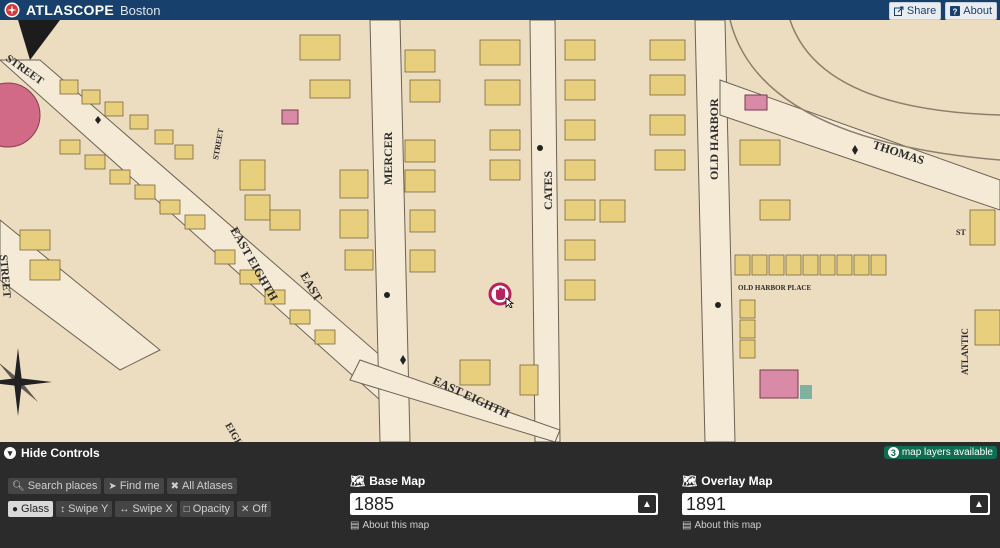  I want to click on glass-lens-cursor-icon, so click(501, 295).